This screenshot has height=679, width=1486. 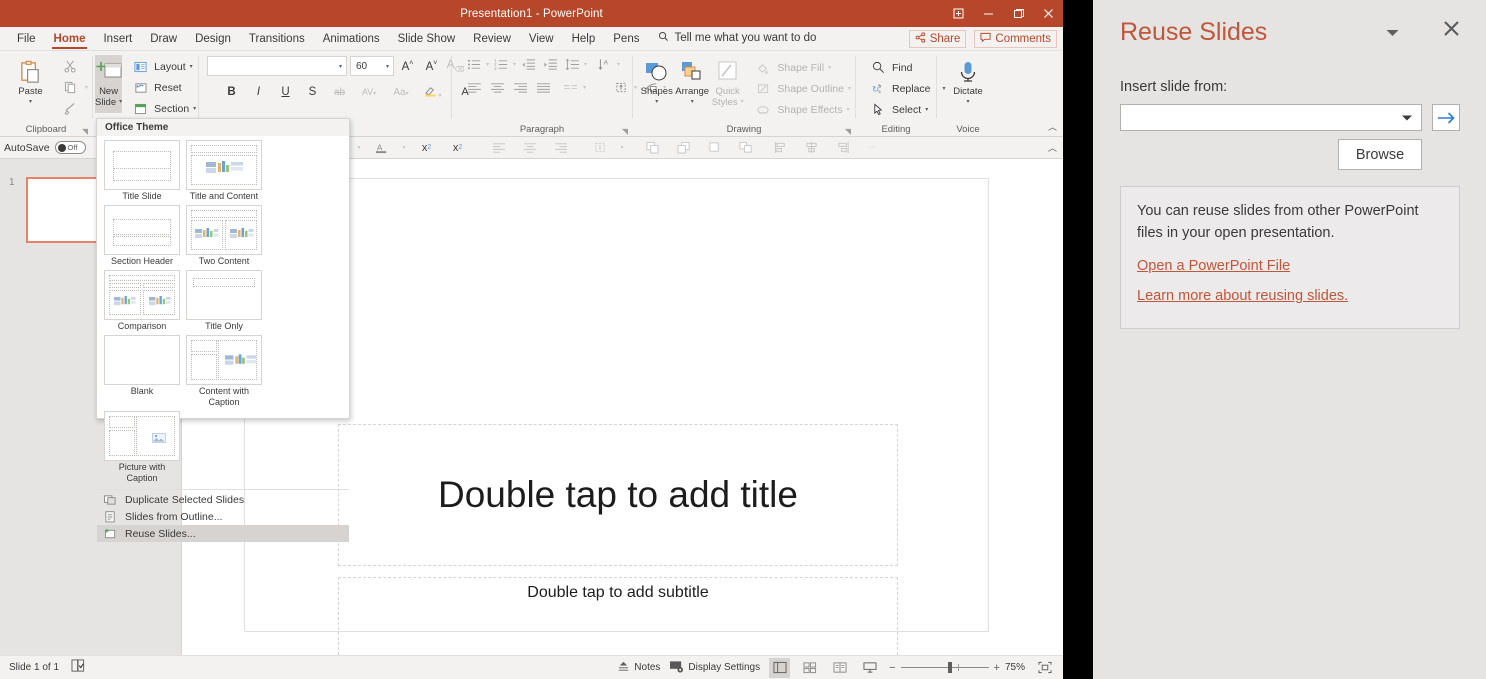 I want to click on increase-indent-icon, so click(x=550, y=64).